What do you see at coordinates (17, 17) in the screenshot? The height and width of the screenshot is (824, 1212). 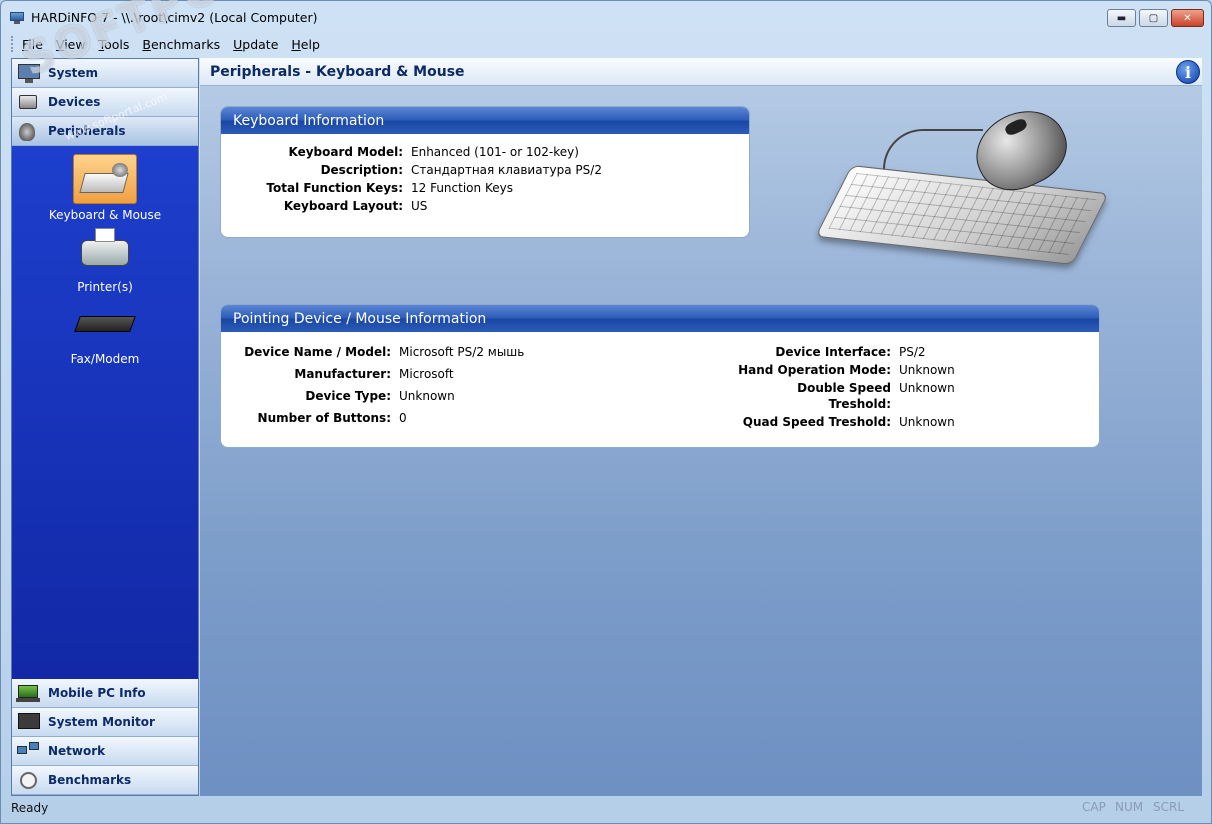 I see `hardinfo-app-icon` at bounding box center [17, 17].